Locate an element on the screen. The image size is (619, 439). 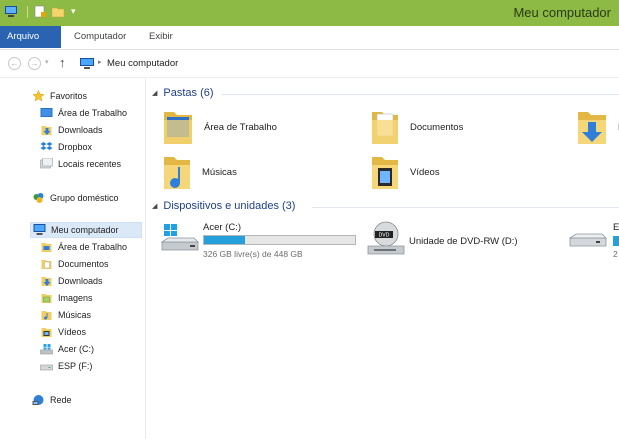
sidebar-item-acer-c: Acer (C:) is located at coordinates (67, 349).